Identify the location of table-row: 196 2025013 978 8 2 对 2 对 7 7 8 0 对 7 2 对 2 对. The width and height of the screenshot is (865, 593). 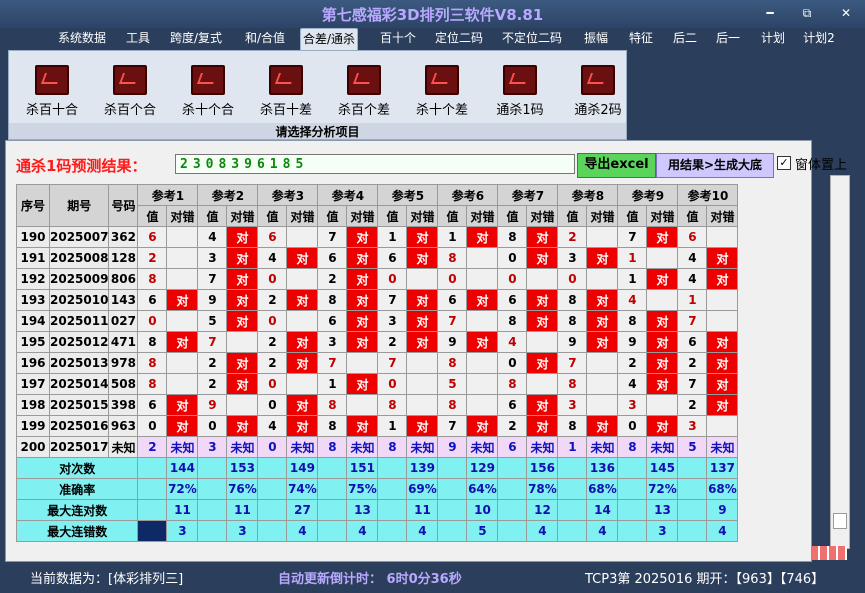
(377, 363).